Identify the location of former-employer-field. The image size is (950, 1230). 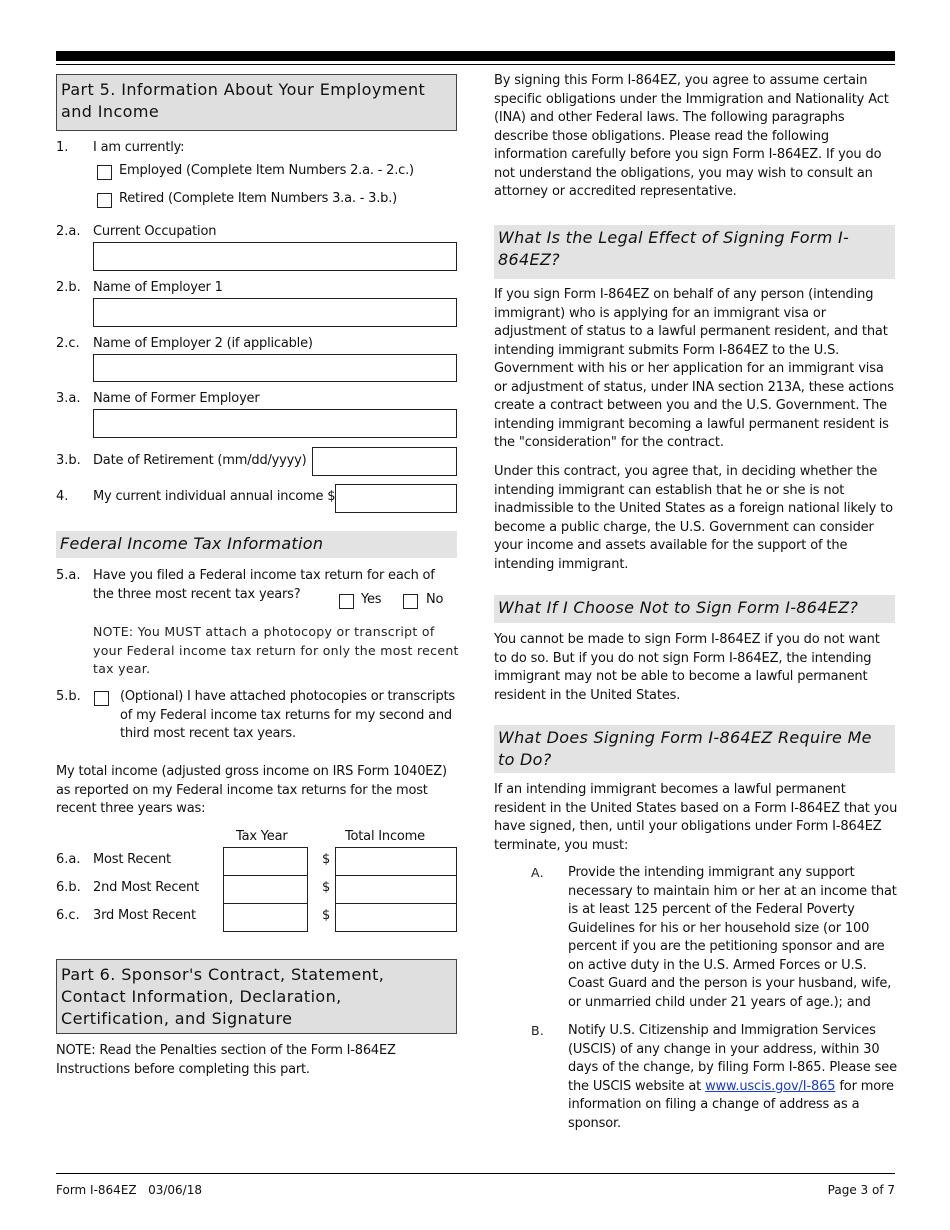
(275, 423).